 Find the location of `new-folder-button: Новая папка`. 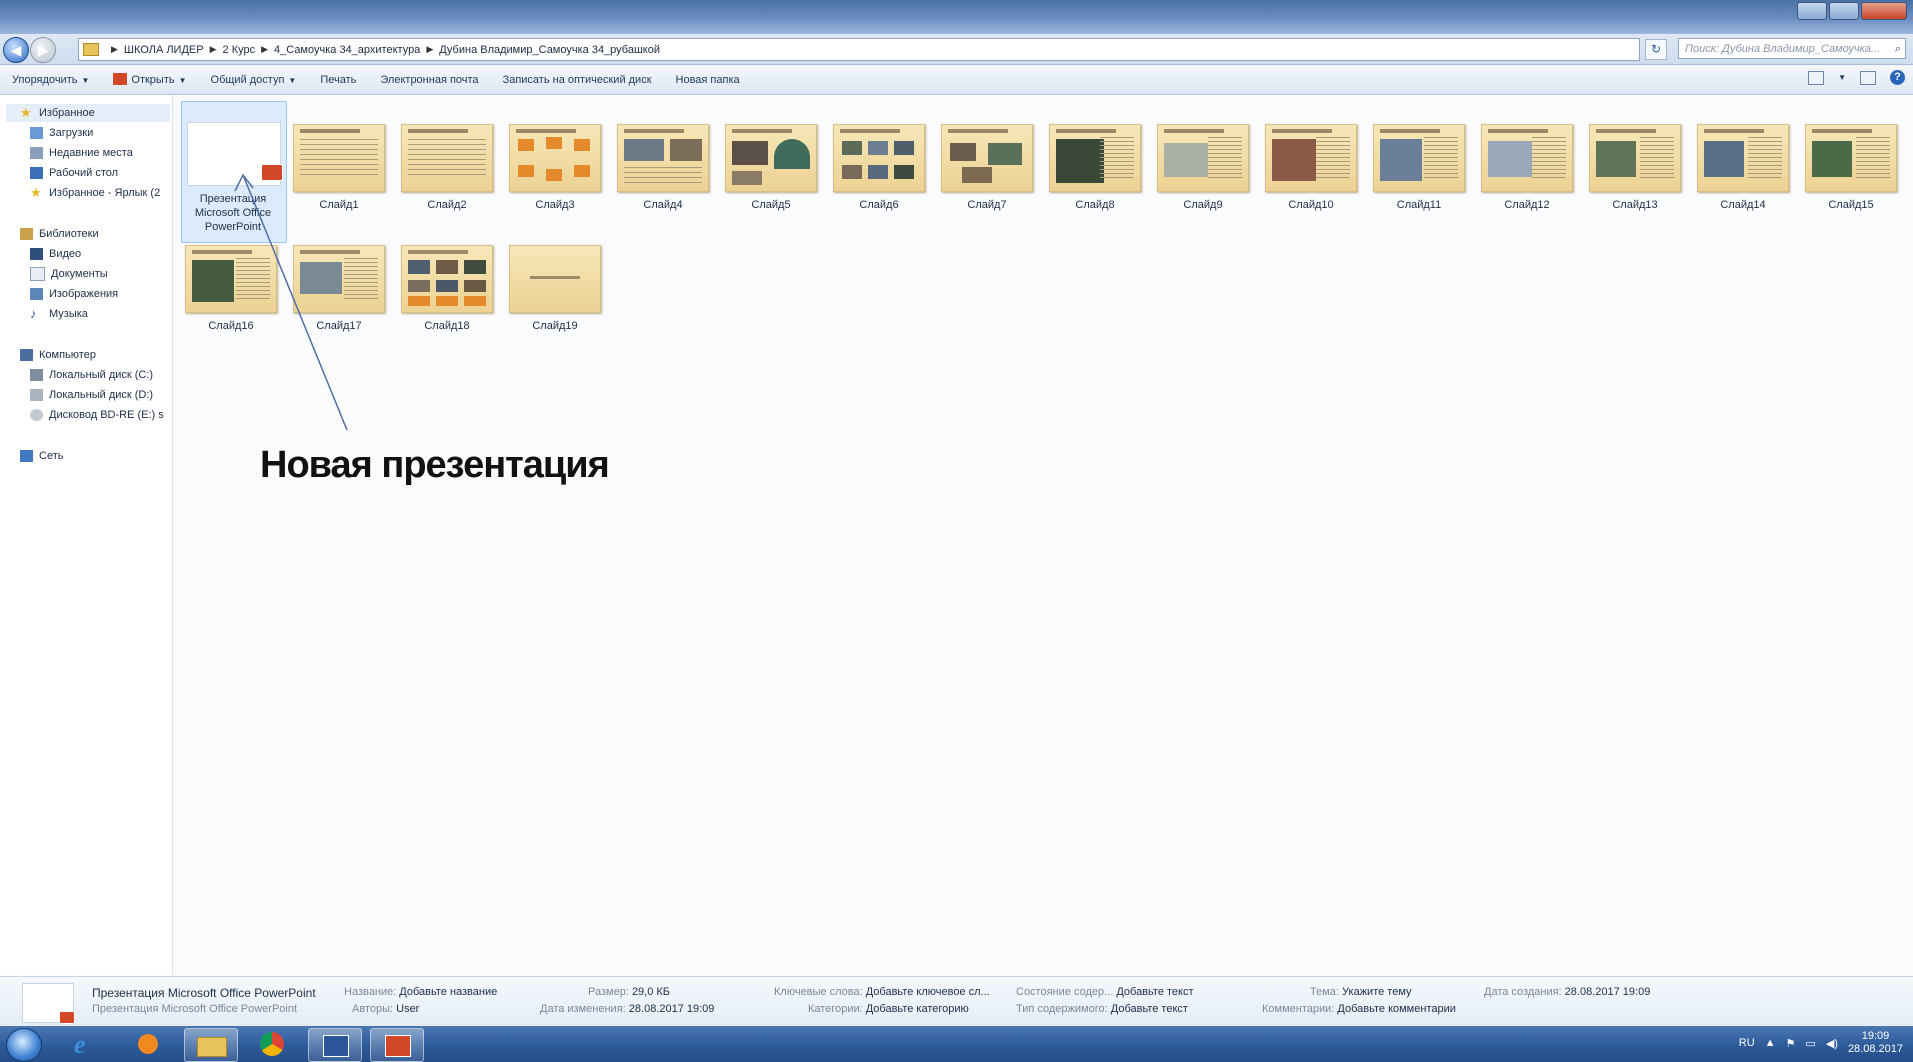

new-folder-button: Новая папка is located at coordinates (708, 80).